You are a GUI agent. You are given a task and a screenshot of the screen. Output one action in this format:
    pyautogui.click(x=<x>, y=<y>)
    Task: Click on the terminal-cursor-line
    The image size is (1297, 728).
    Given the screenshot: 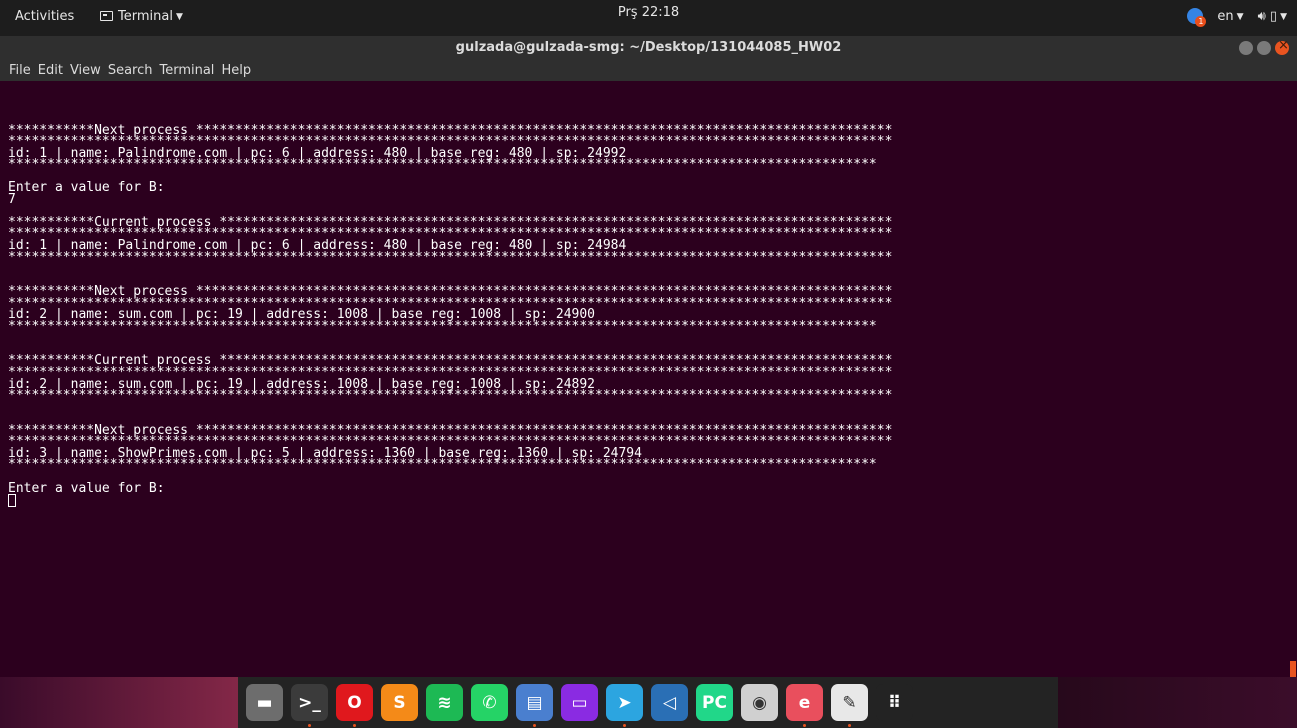 What is the action you would take?
    pyautogui.click(x=450, y=501)
    